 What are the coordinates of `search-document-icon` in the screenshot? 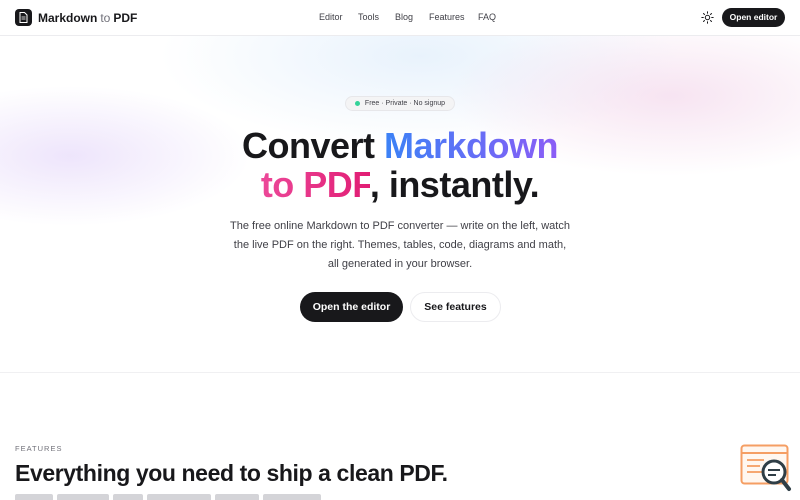 It's located at (766, 468).